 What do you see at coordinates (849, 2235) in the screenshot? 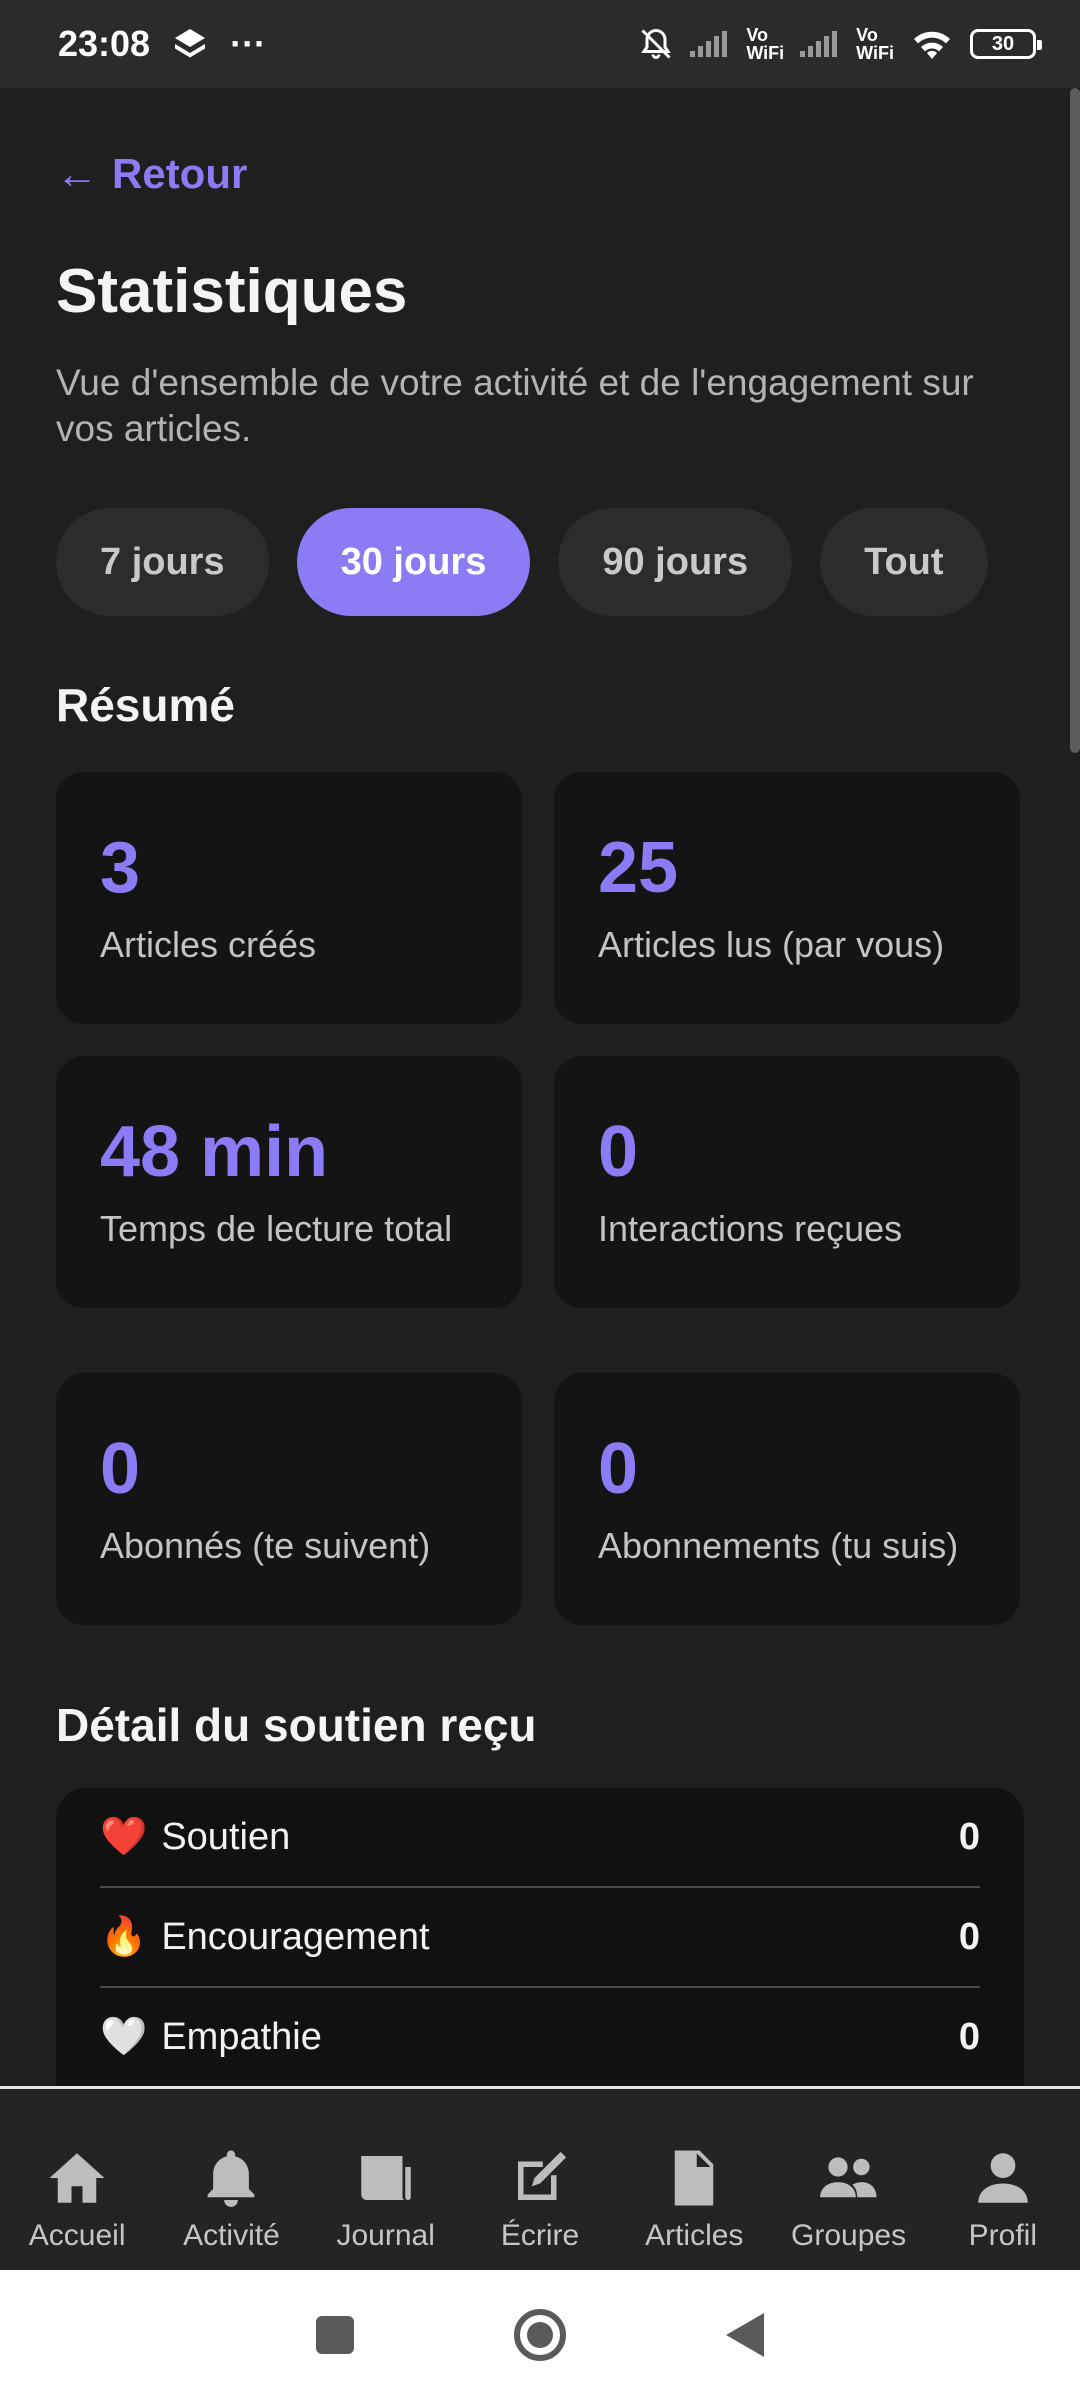
I see `nav-label: Groupes` at bounding box center [849, 2235].